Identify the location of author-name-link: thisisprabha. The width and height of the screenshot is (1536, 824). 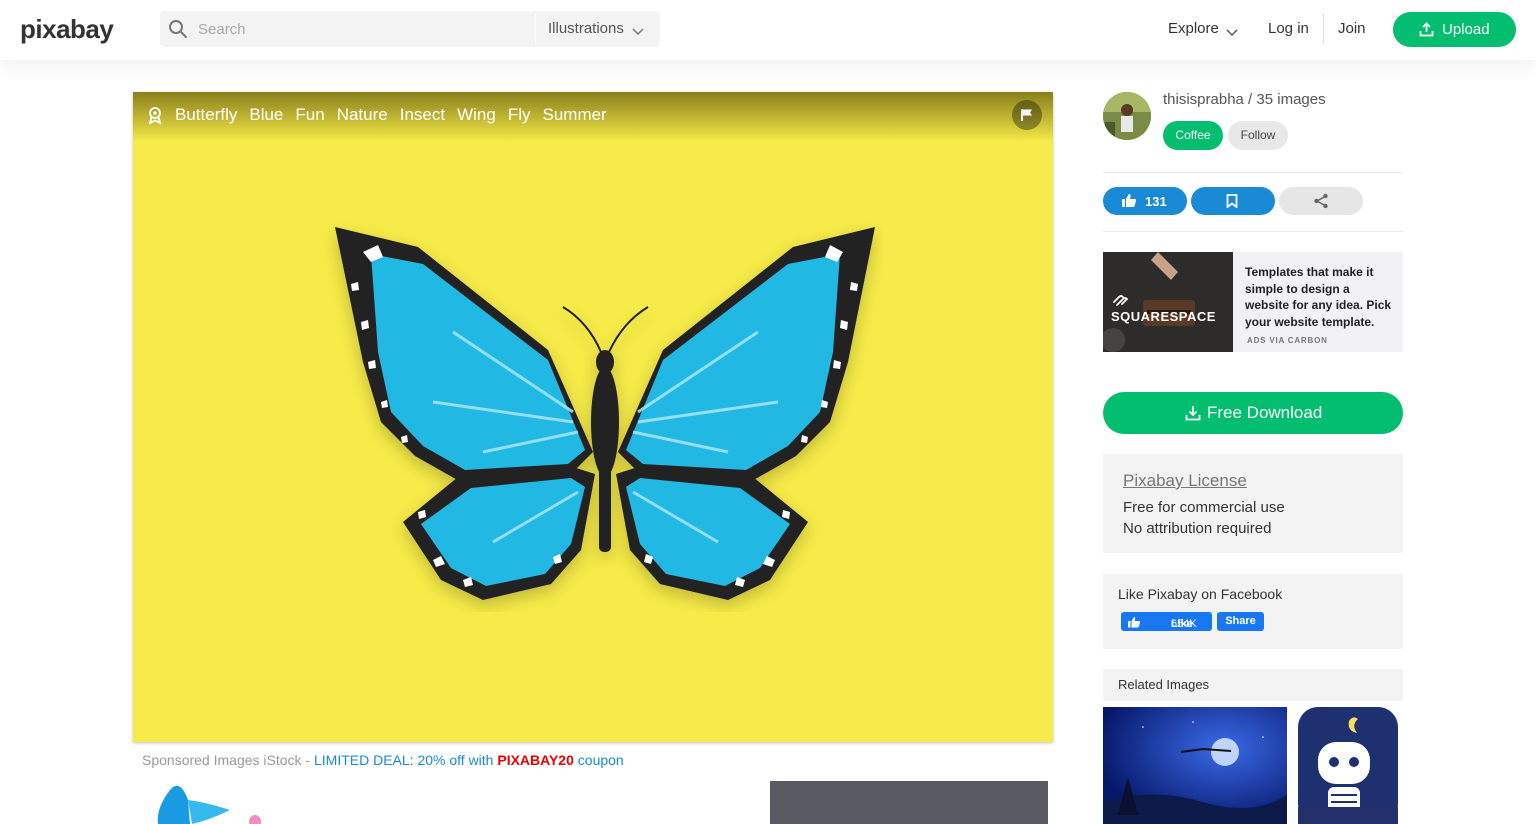
(1203, 99).